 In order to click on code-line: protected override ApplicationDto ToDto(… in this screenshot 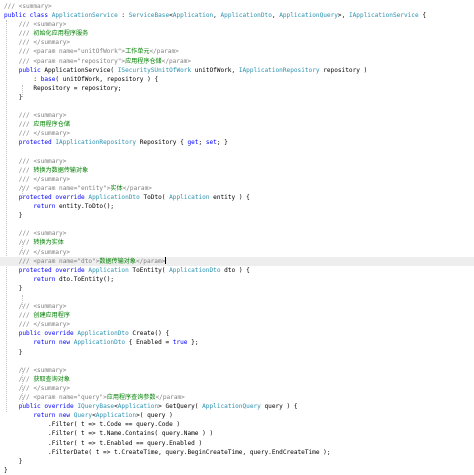, I will do `click(237, 197)`.